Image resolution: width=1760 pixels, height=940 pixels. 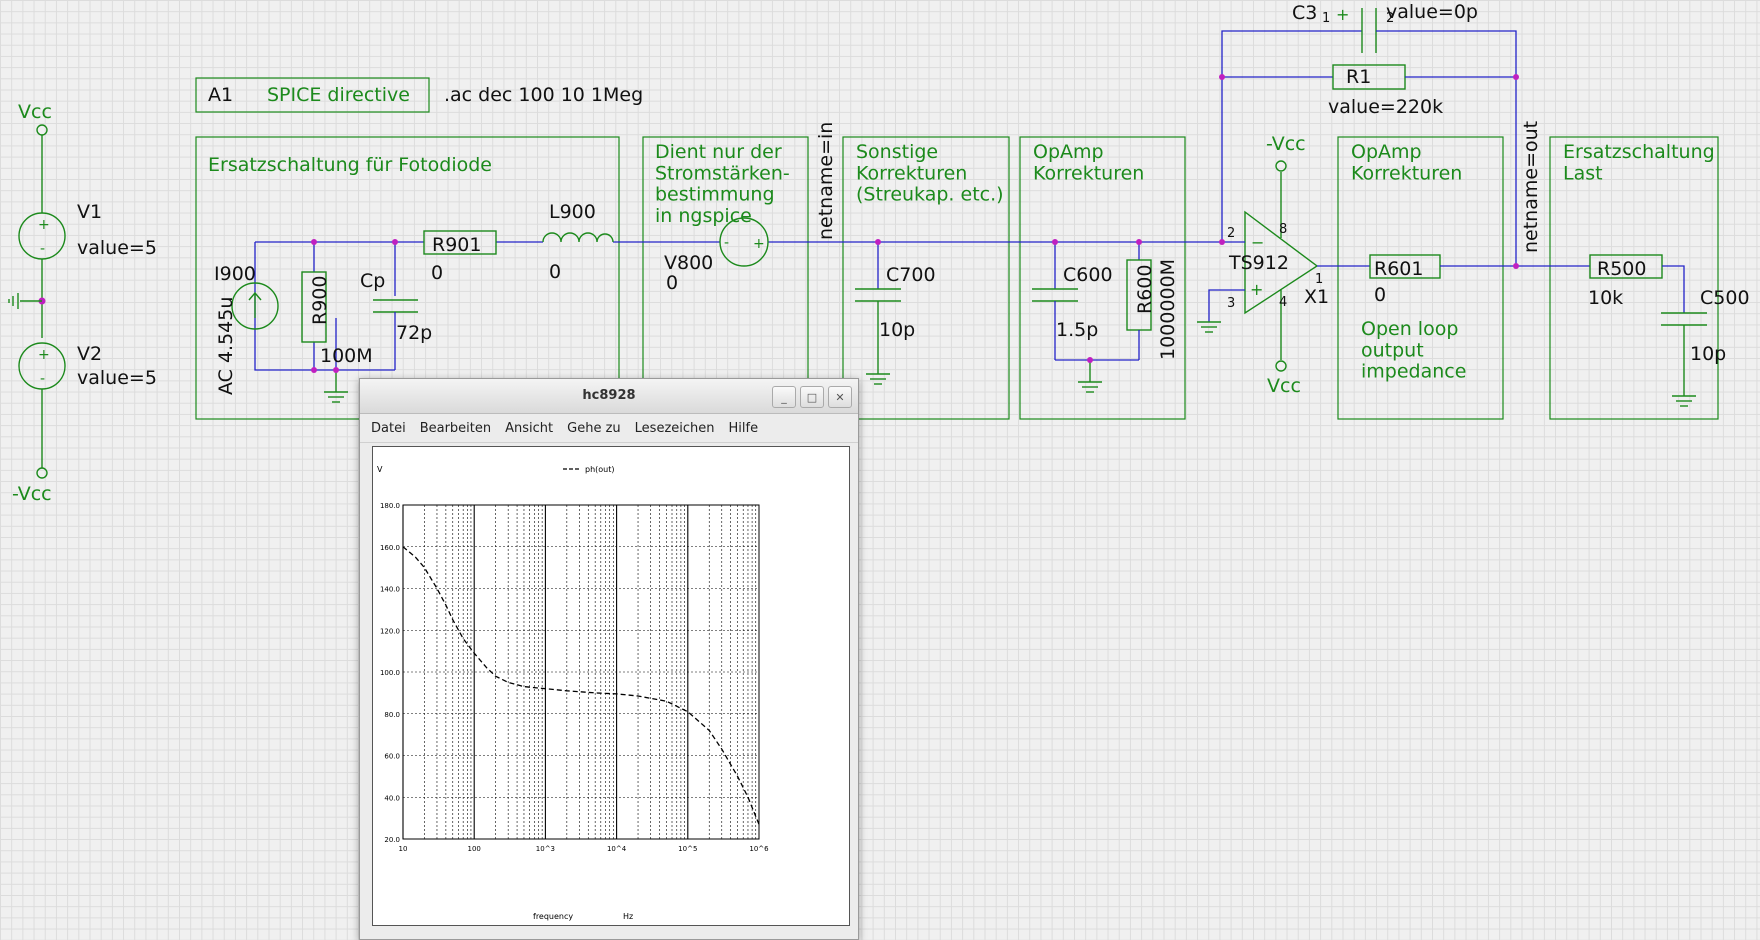 What do you see at coordinates (1284, 386) in the screenshot?
I see `opamp-pos-supply: Vcc` at bounding box center [1284, 386].